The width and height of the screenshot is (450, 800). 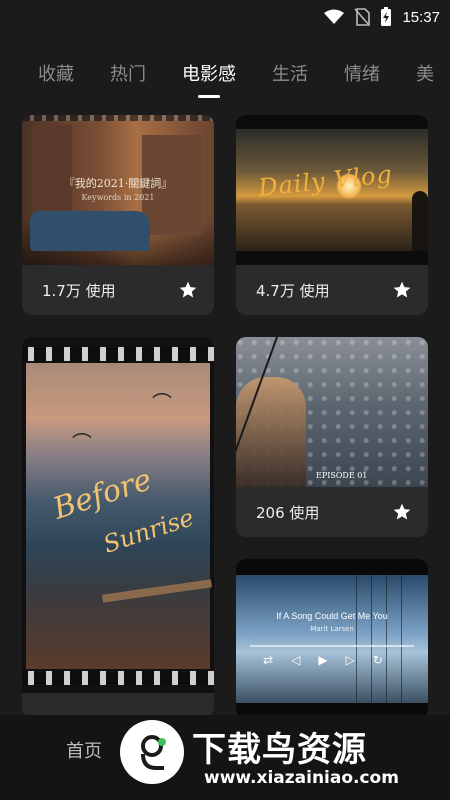 I want to click on car, so click(x=90, y=231).